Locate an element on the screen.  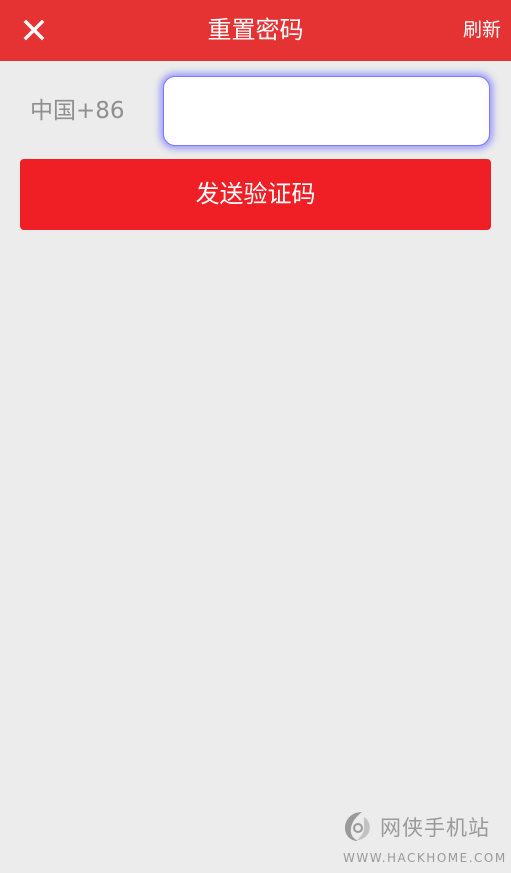
close-icon is located at coordinates (34, 30).